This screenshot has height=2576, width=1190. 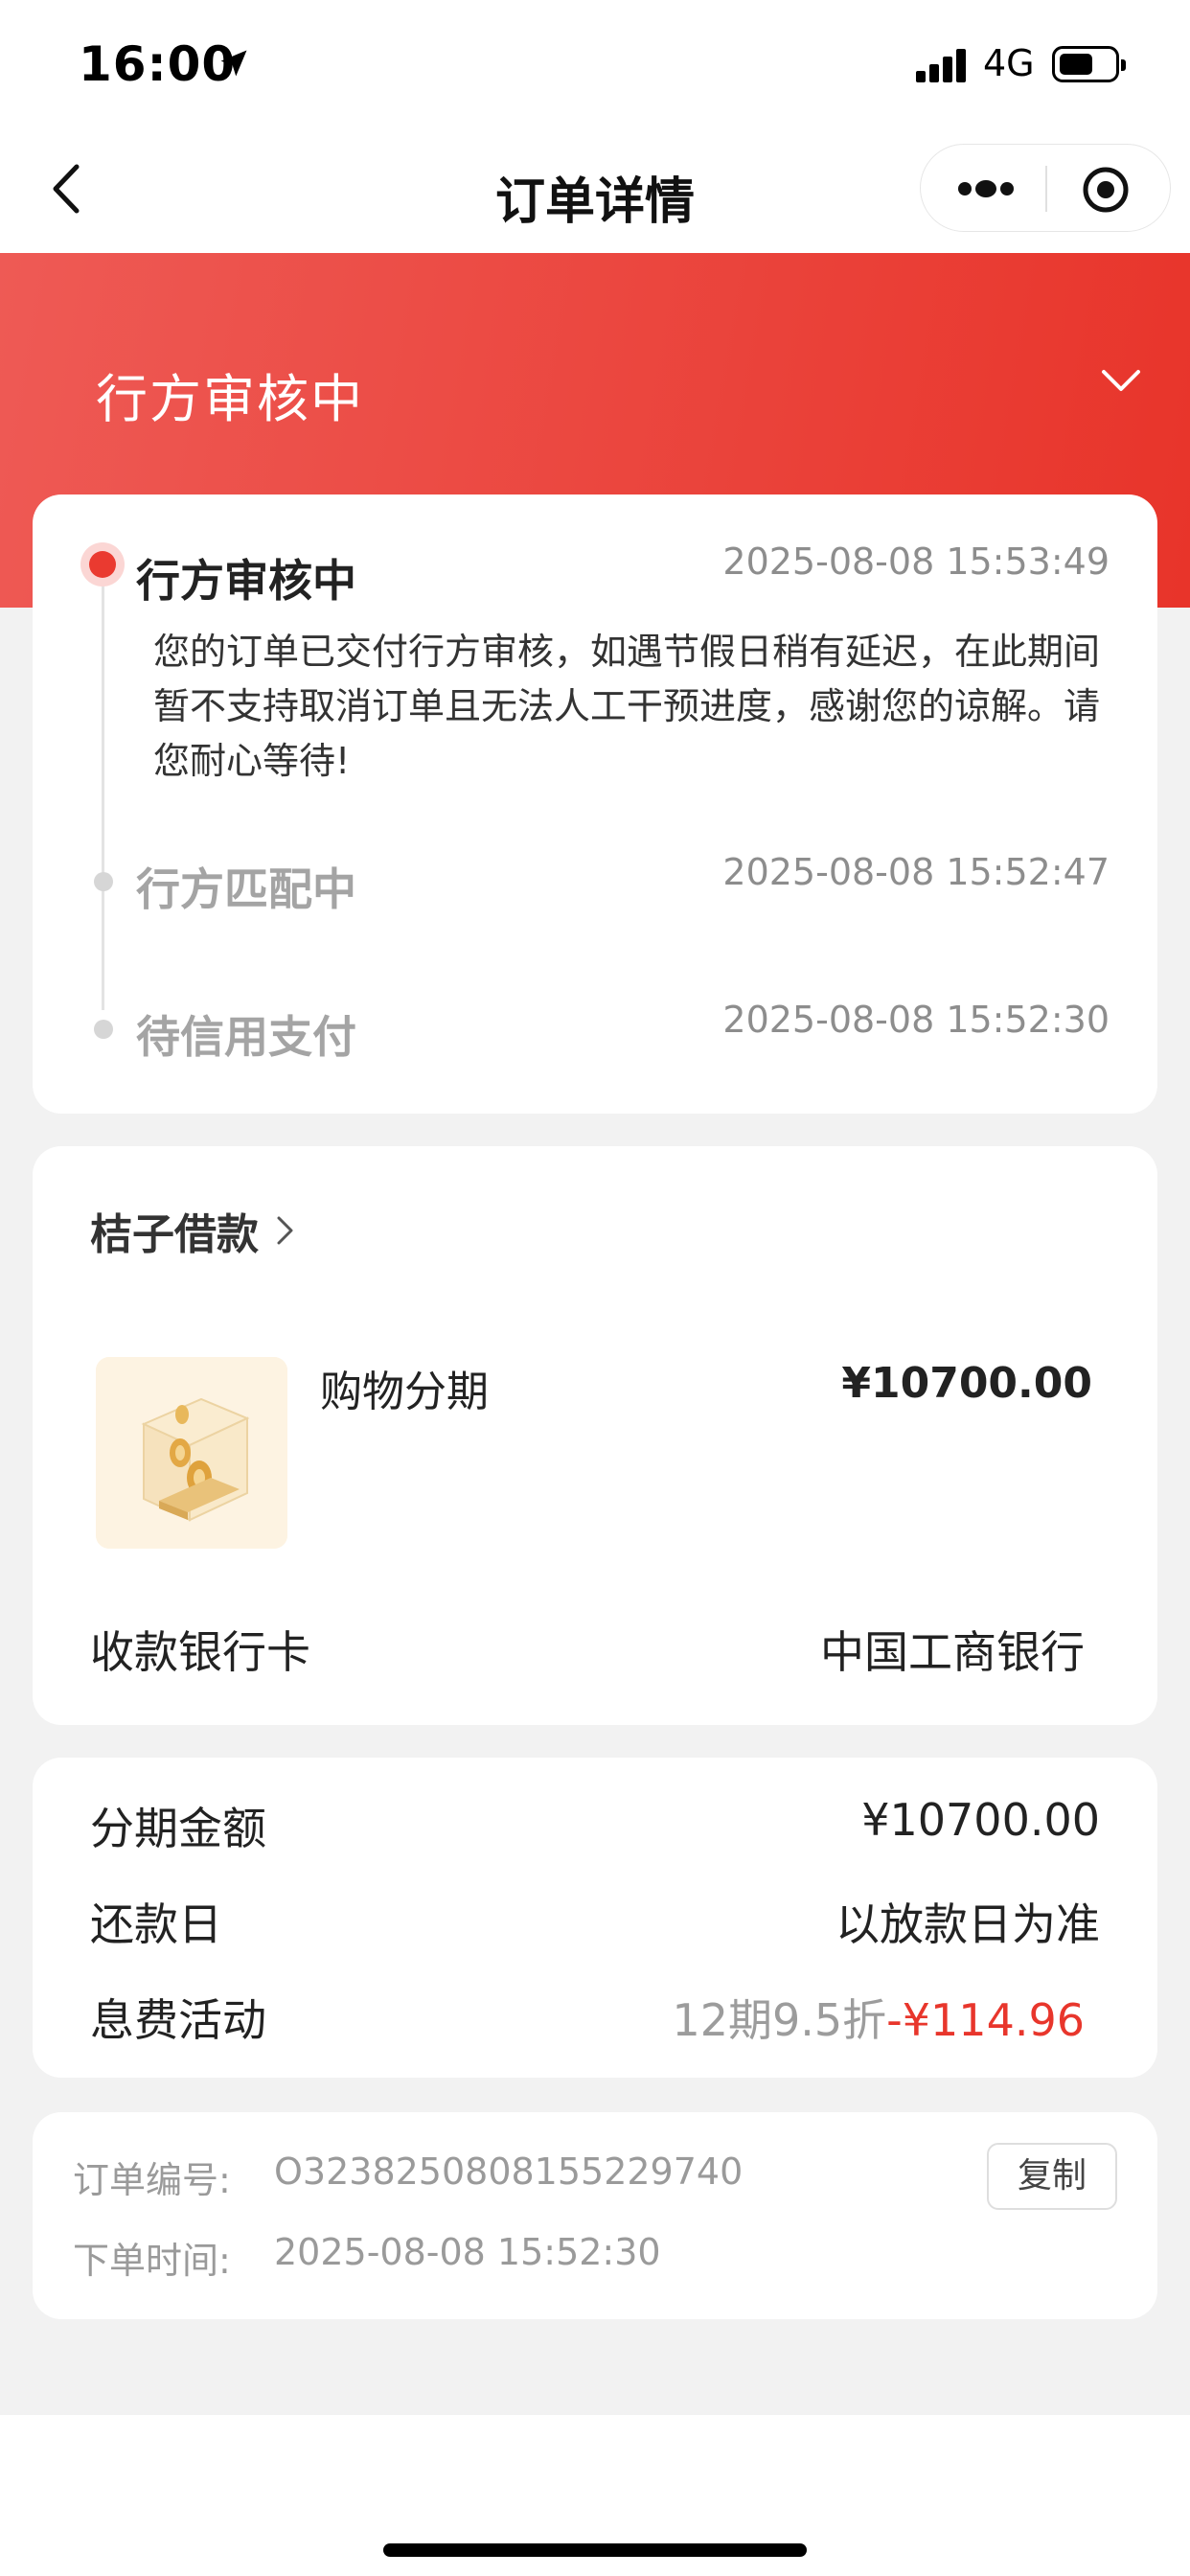 What do you see at coordinates (986, 188) in the screenshot?
I see `more-dots-icon` at bounding box center [986, 188].